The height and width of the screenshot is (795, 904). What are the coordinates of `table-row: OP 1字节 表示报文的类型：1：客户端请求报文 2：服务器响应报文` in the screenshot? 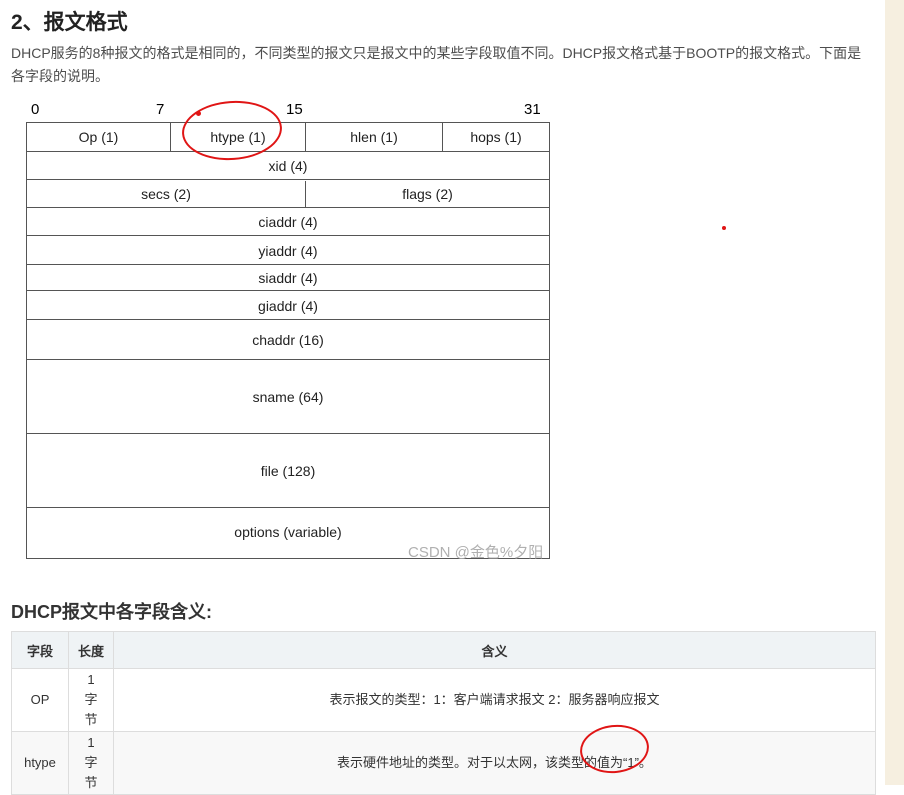 It's located at (443, 700).